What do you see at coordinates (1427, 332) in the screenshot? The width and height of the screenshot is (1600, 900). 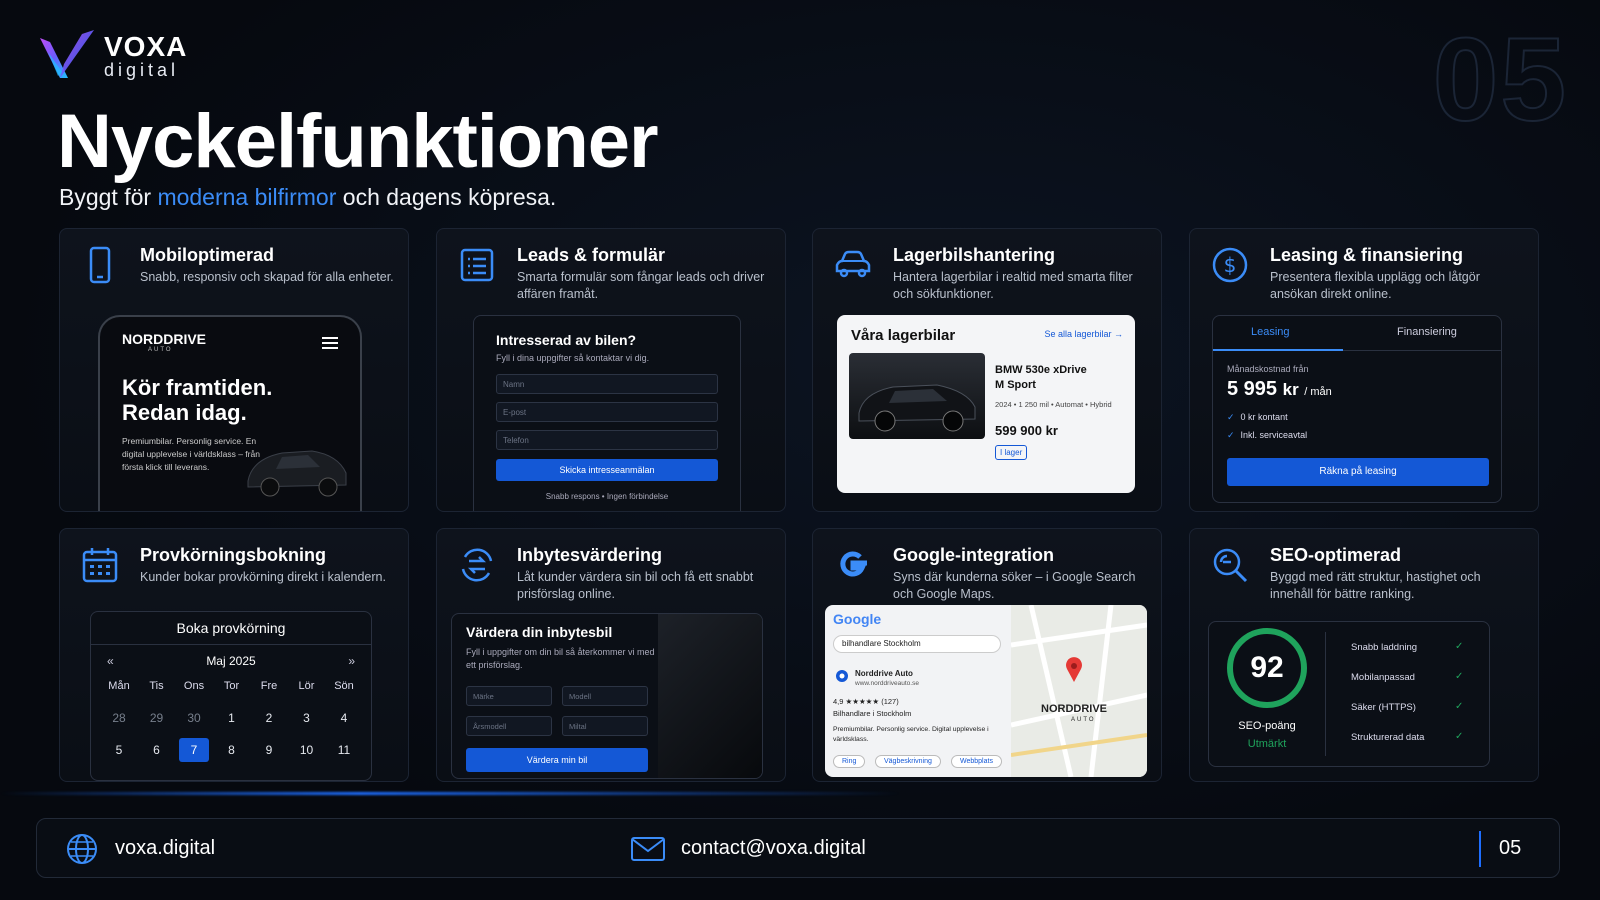 I see `tab-financing: Finansiering` at bounding box center [1427, 332].